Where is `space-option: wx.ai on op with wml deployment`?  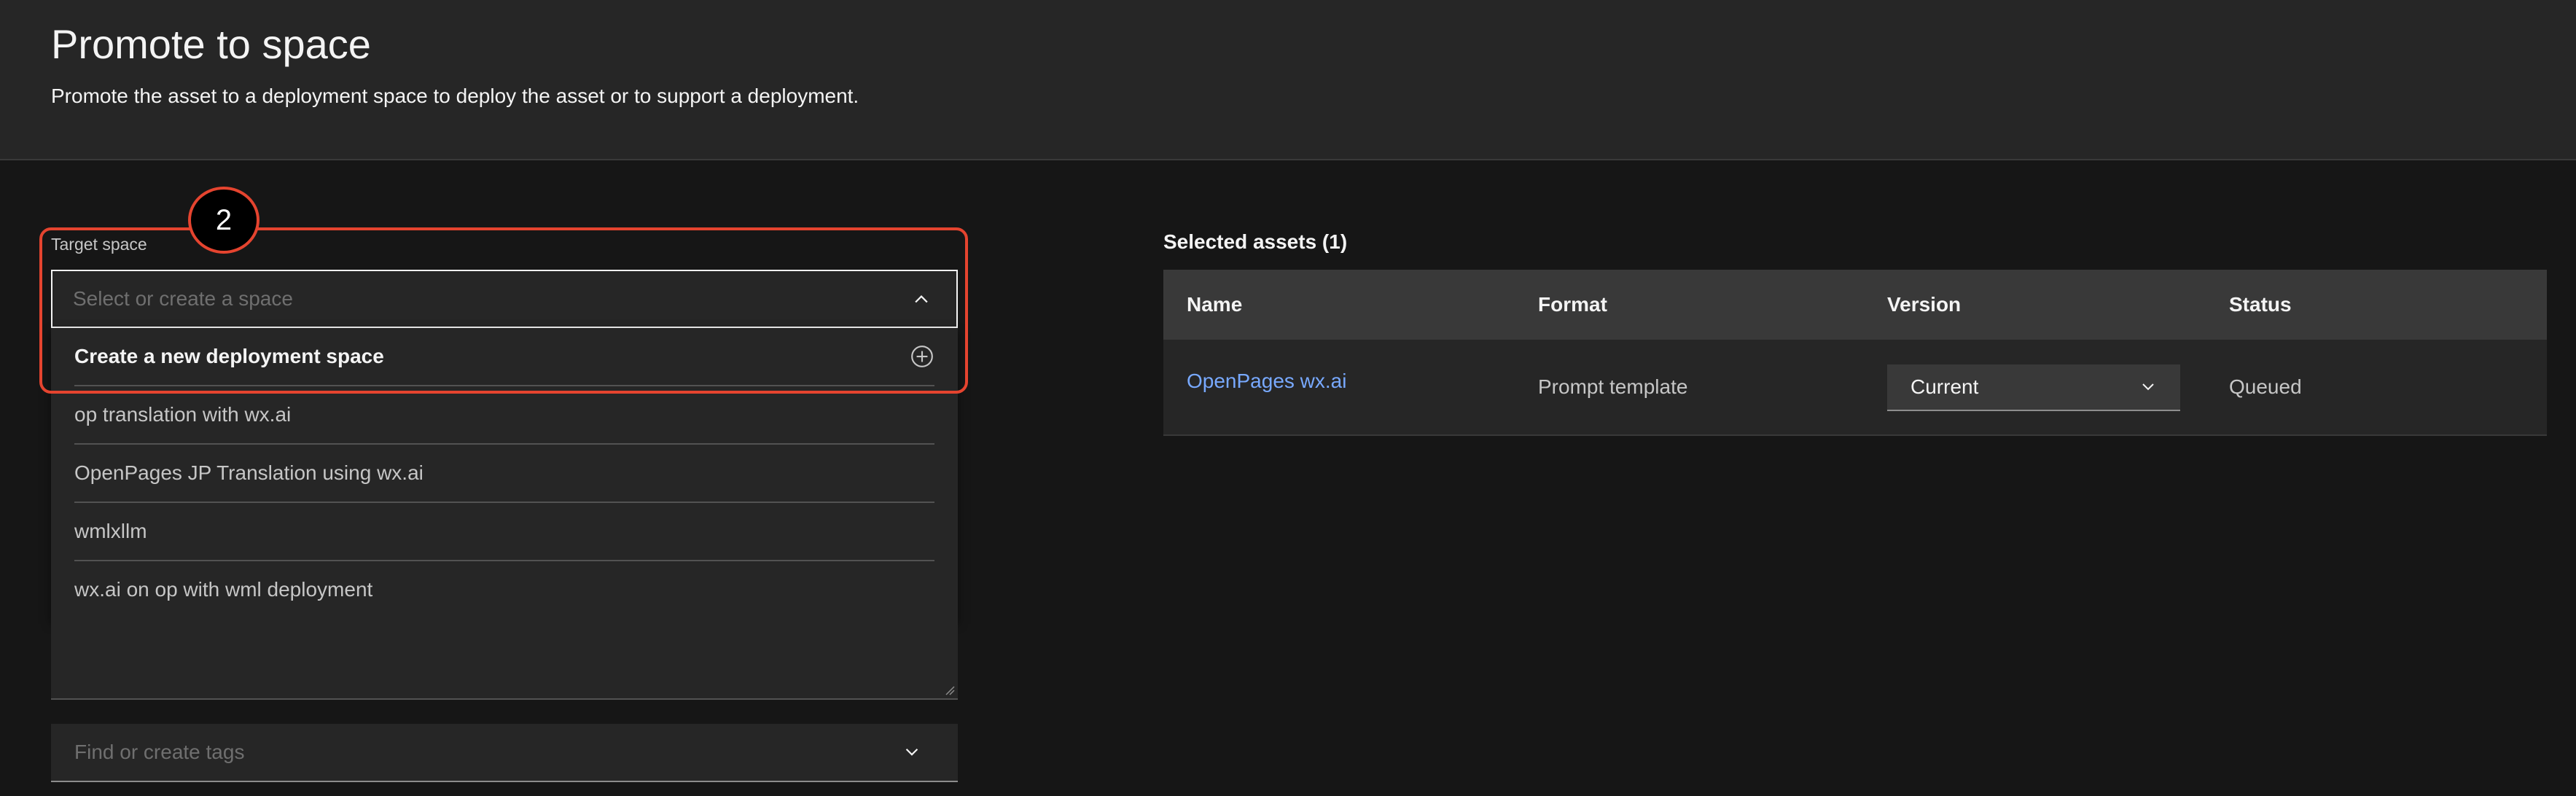
space-option: wx.ai on op with wml deployment is located at coordinates (504, 590).